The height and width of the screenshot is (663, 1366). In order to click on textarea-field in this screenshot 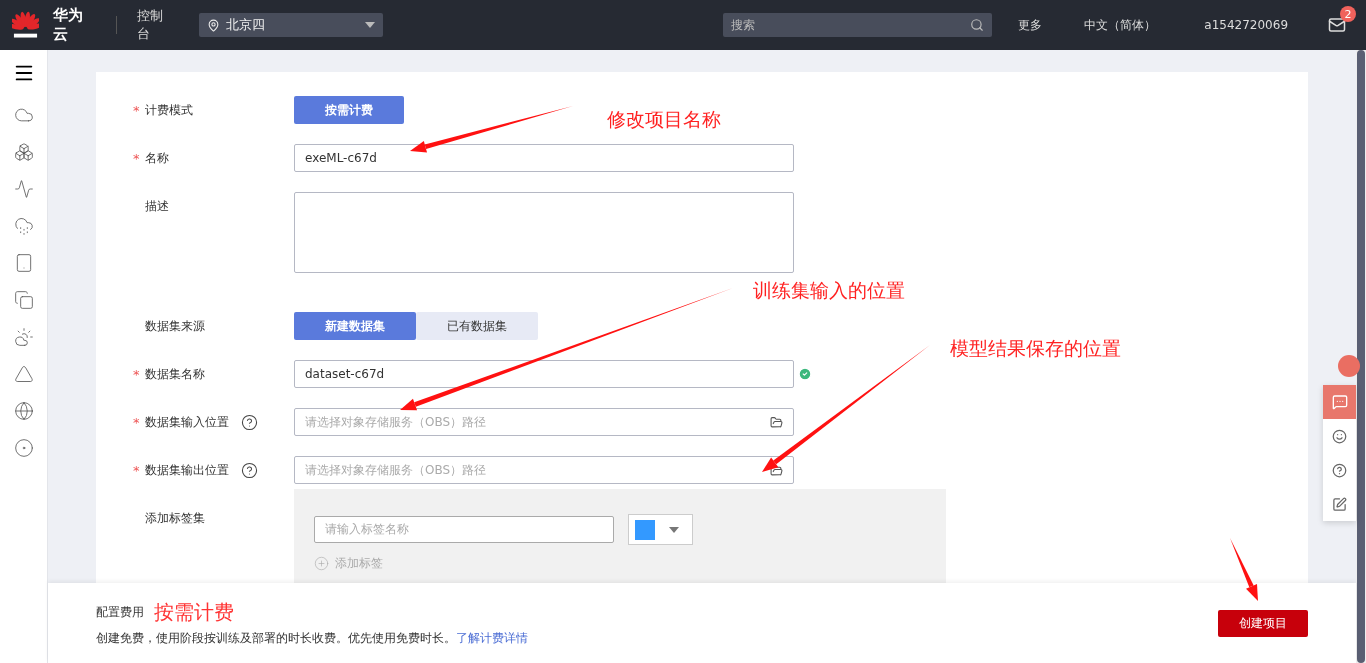, I will do `click(544, 232)`.